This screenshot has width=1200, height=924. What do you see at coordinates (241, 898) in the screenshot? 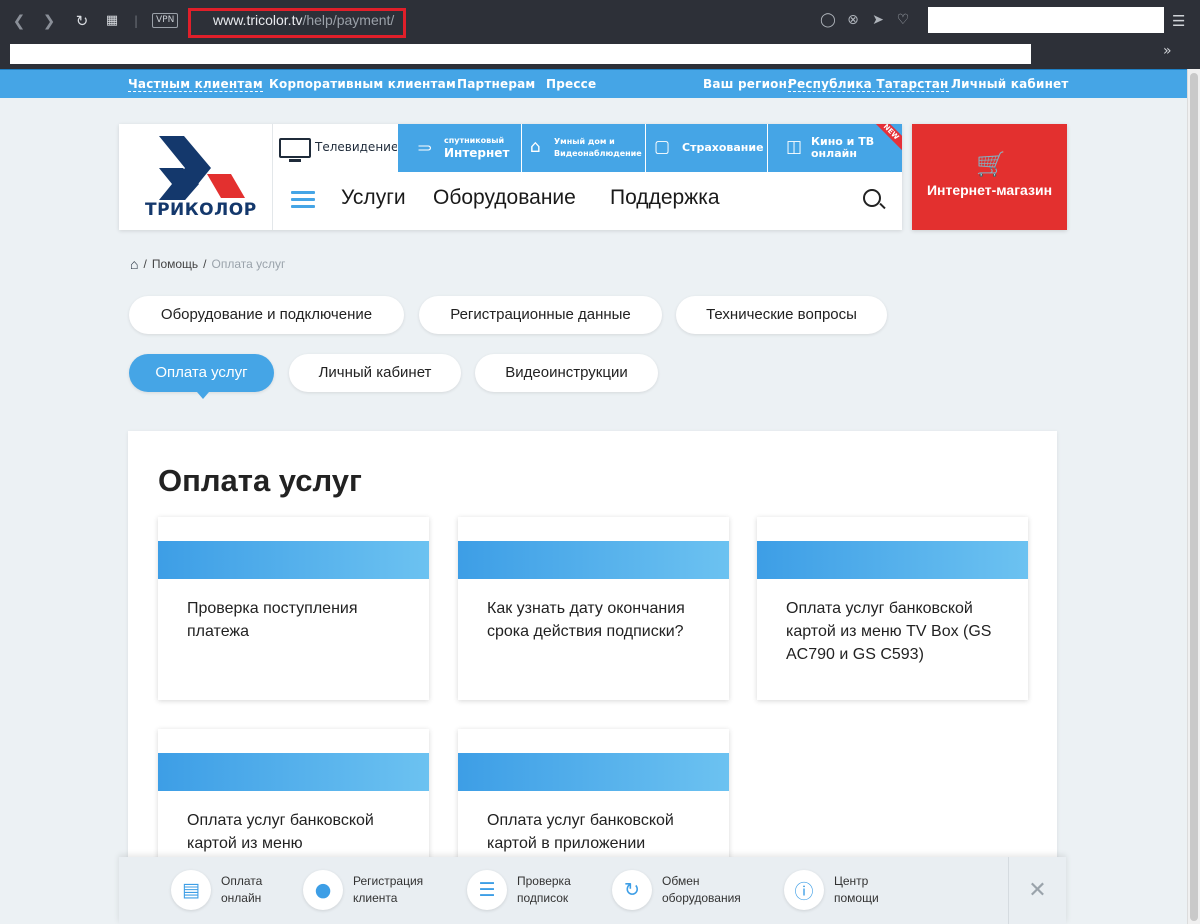
I see `qa-label: онлайн` at bounding box center [241, 898].